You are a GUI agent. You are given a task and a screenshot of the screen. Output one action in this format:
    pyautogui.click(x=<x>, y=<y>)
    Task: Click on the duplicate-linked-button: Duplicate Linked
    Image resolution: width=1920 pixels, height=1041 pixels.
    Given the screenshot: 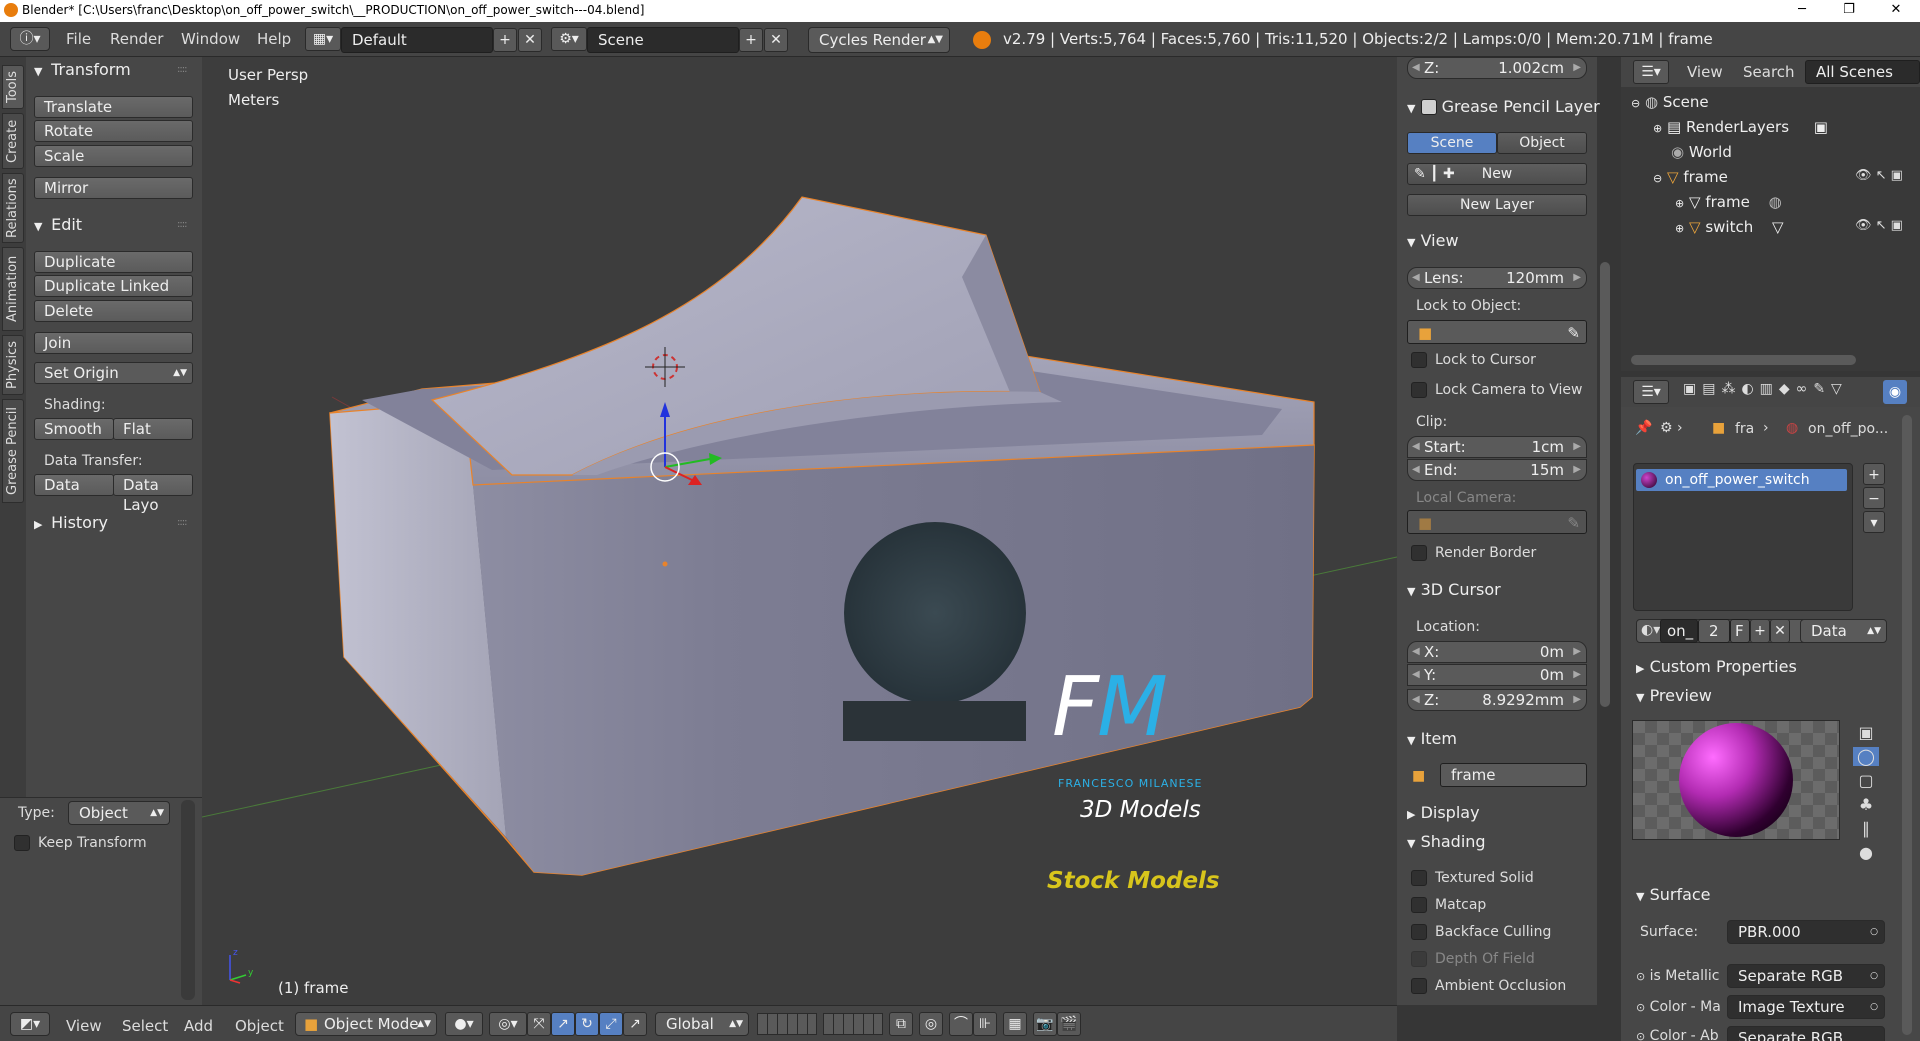 What is the action you would take?
    pyautogui.click(x=113, y=286)
    